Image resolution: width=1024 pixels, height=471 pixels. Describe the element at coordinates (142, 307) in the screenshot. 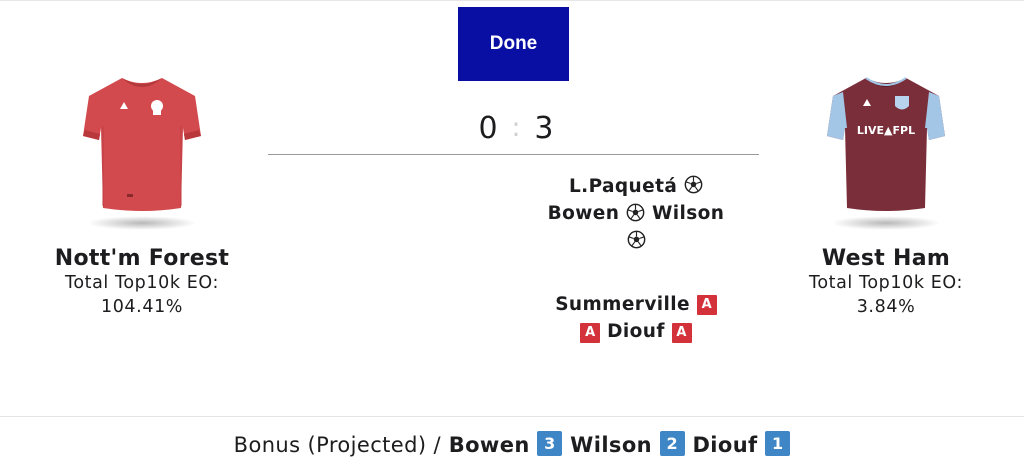

I see `home-eo-value: 104.41%` at that location.